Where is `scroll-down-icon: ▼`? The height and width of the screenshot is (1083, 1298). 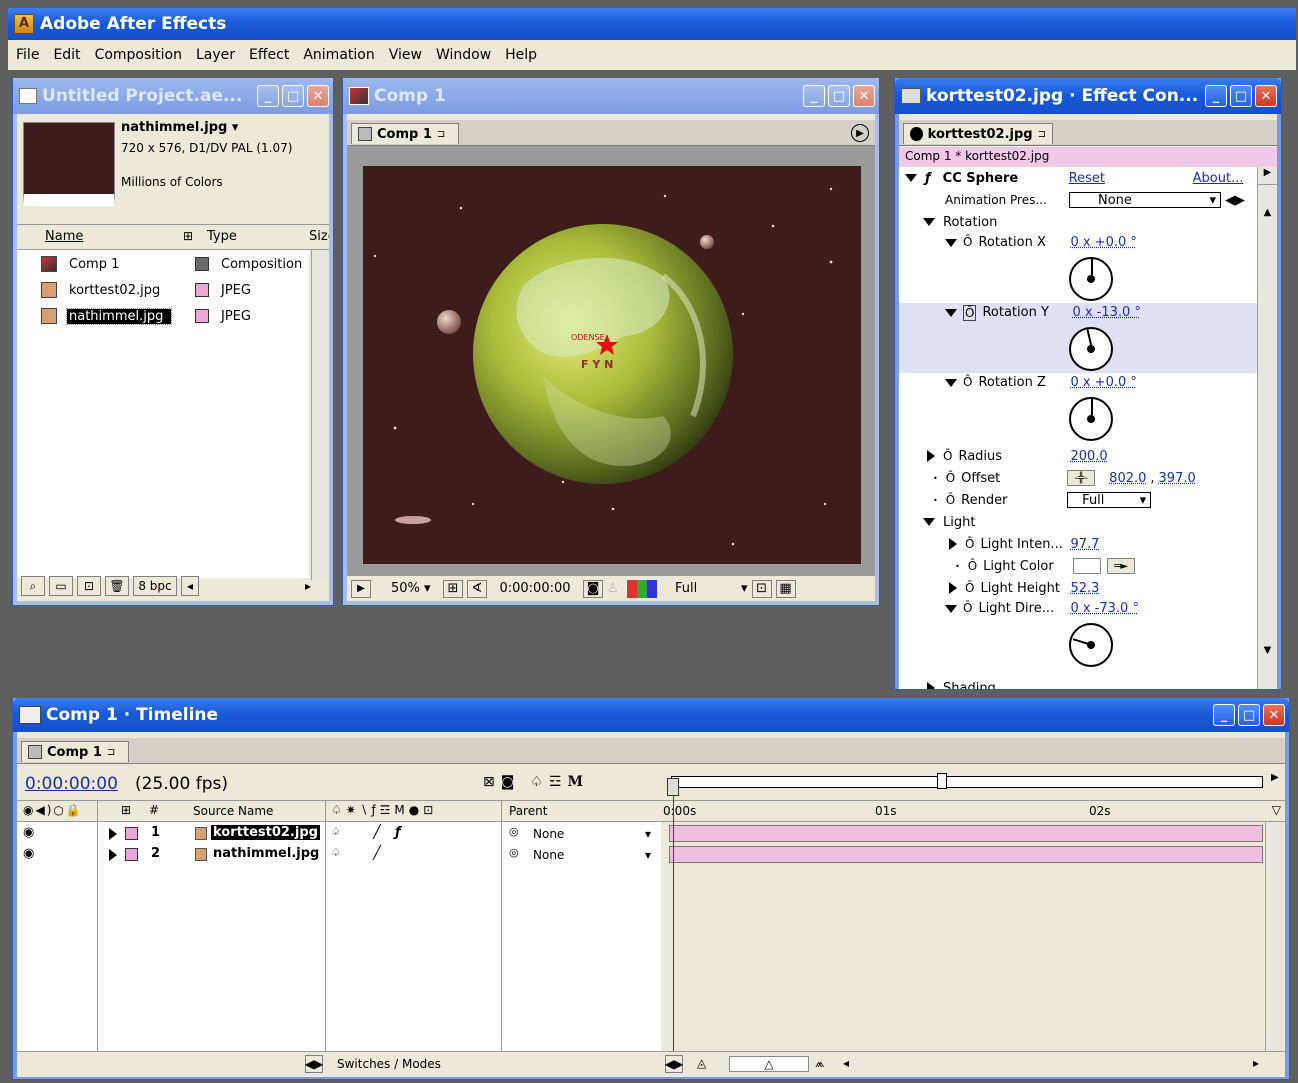 scroll-down-icon: ▼ is located at coordinates (1267, 654).